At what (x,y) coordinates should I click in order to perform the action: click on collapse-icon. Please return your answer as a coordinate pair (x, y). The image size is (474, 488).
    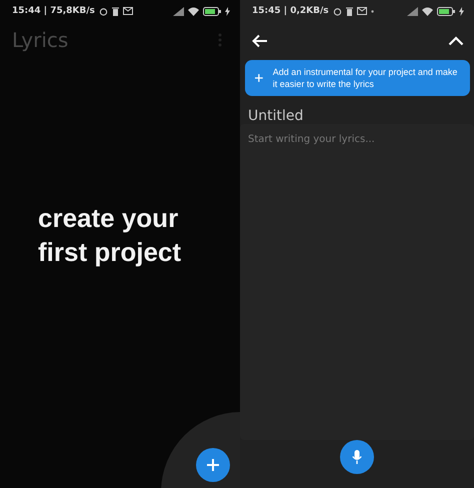
    Looking at the image, I should click on (456, 41).